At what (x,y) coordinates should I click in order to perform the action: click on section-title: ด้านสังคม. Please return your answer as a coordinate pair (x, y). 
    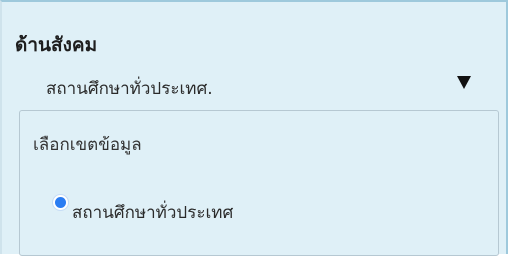
    Looking at the image, I should click on (56, 45).